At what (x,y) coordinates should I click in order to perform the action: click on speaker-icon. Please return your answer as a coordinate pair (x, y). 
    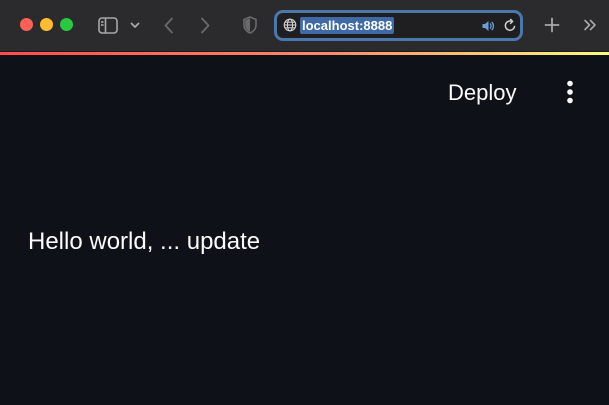
    Looking at the image, I should click on (488, 26).